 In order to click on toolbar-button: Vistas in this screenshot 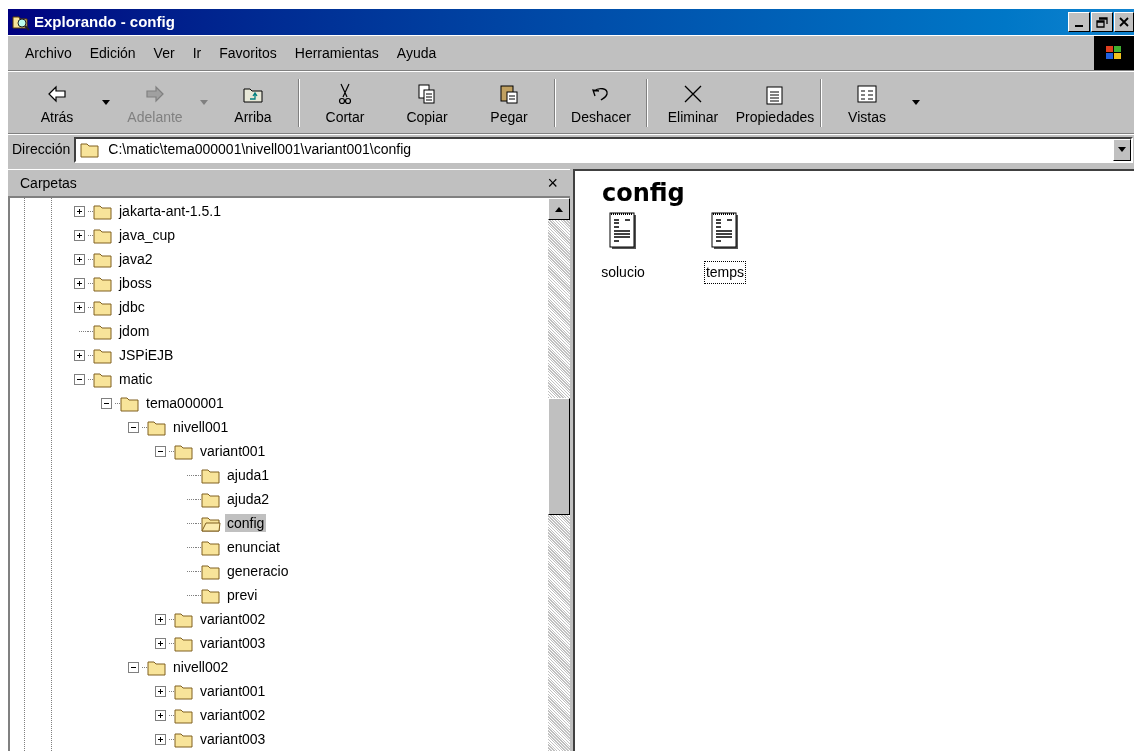, I will do `click(867, 102)`.